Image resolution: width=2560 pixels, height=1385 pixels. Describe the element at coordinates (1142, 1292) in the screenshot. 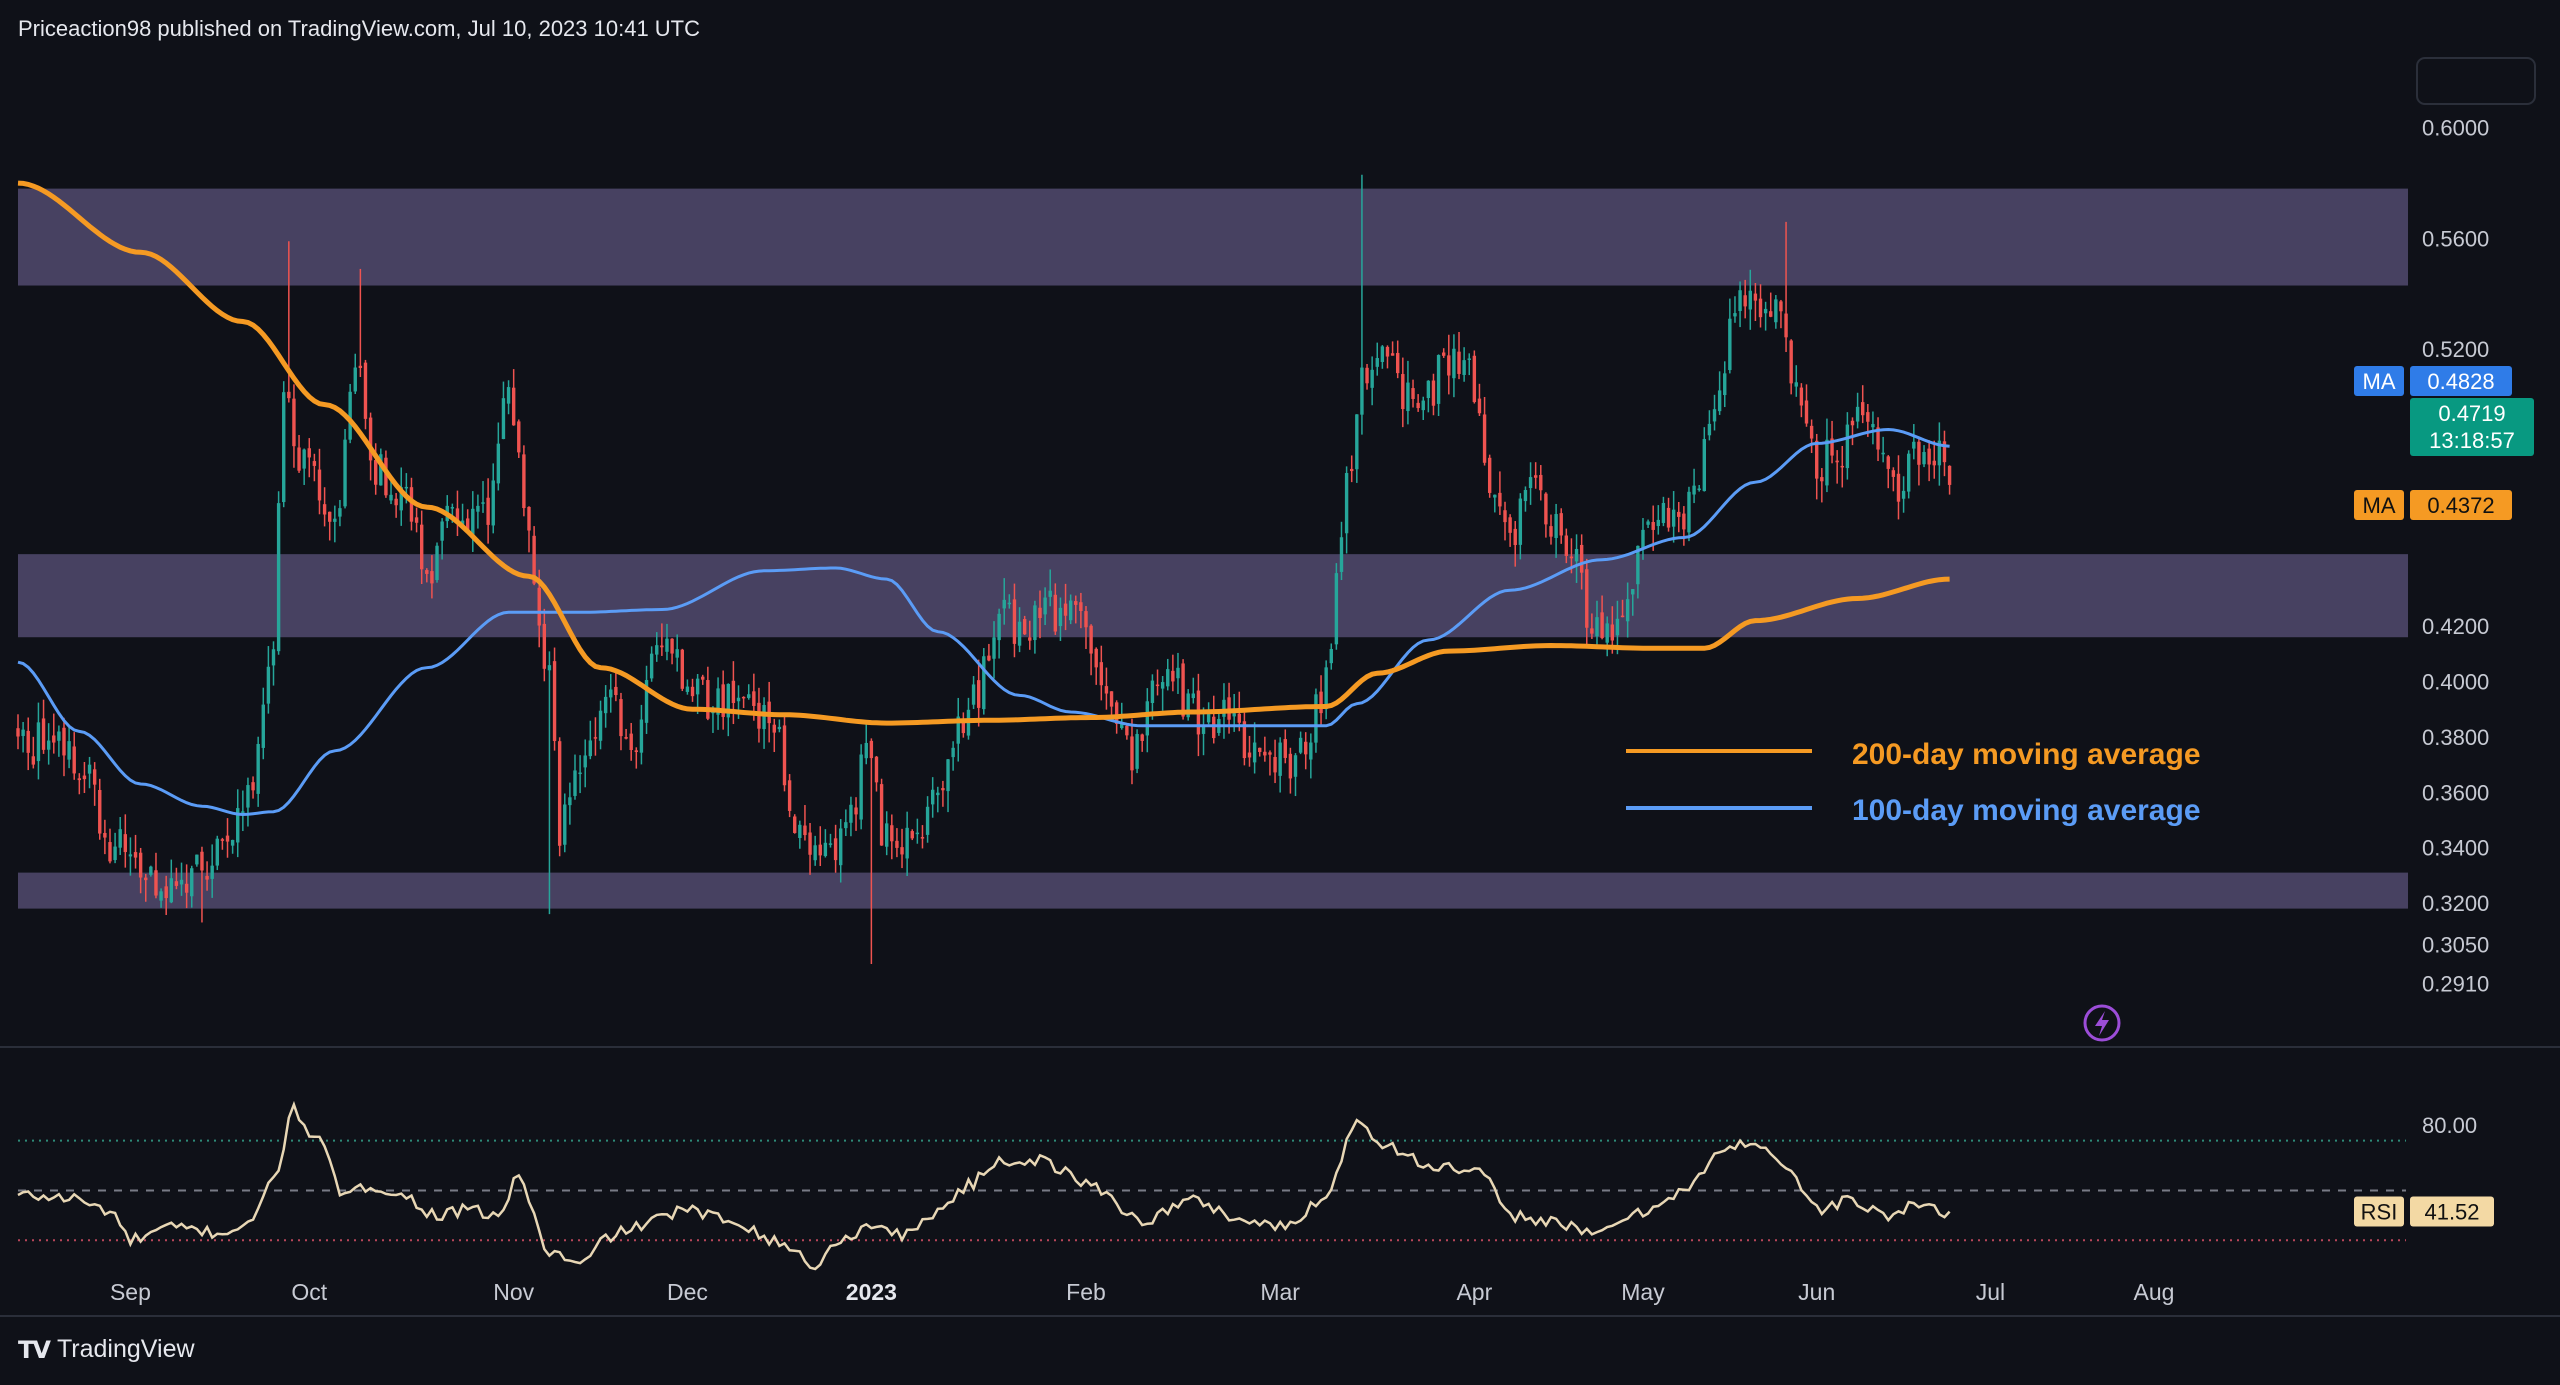

I see `time-axis: Sep Oct Nov Dec 2023 Feb Mar Apr May Jun Jul Aug` at that location.